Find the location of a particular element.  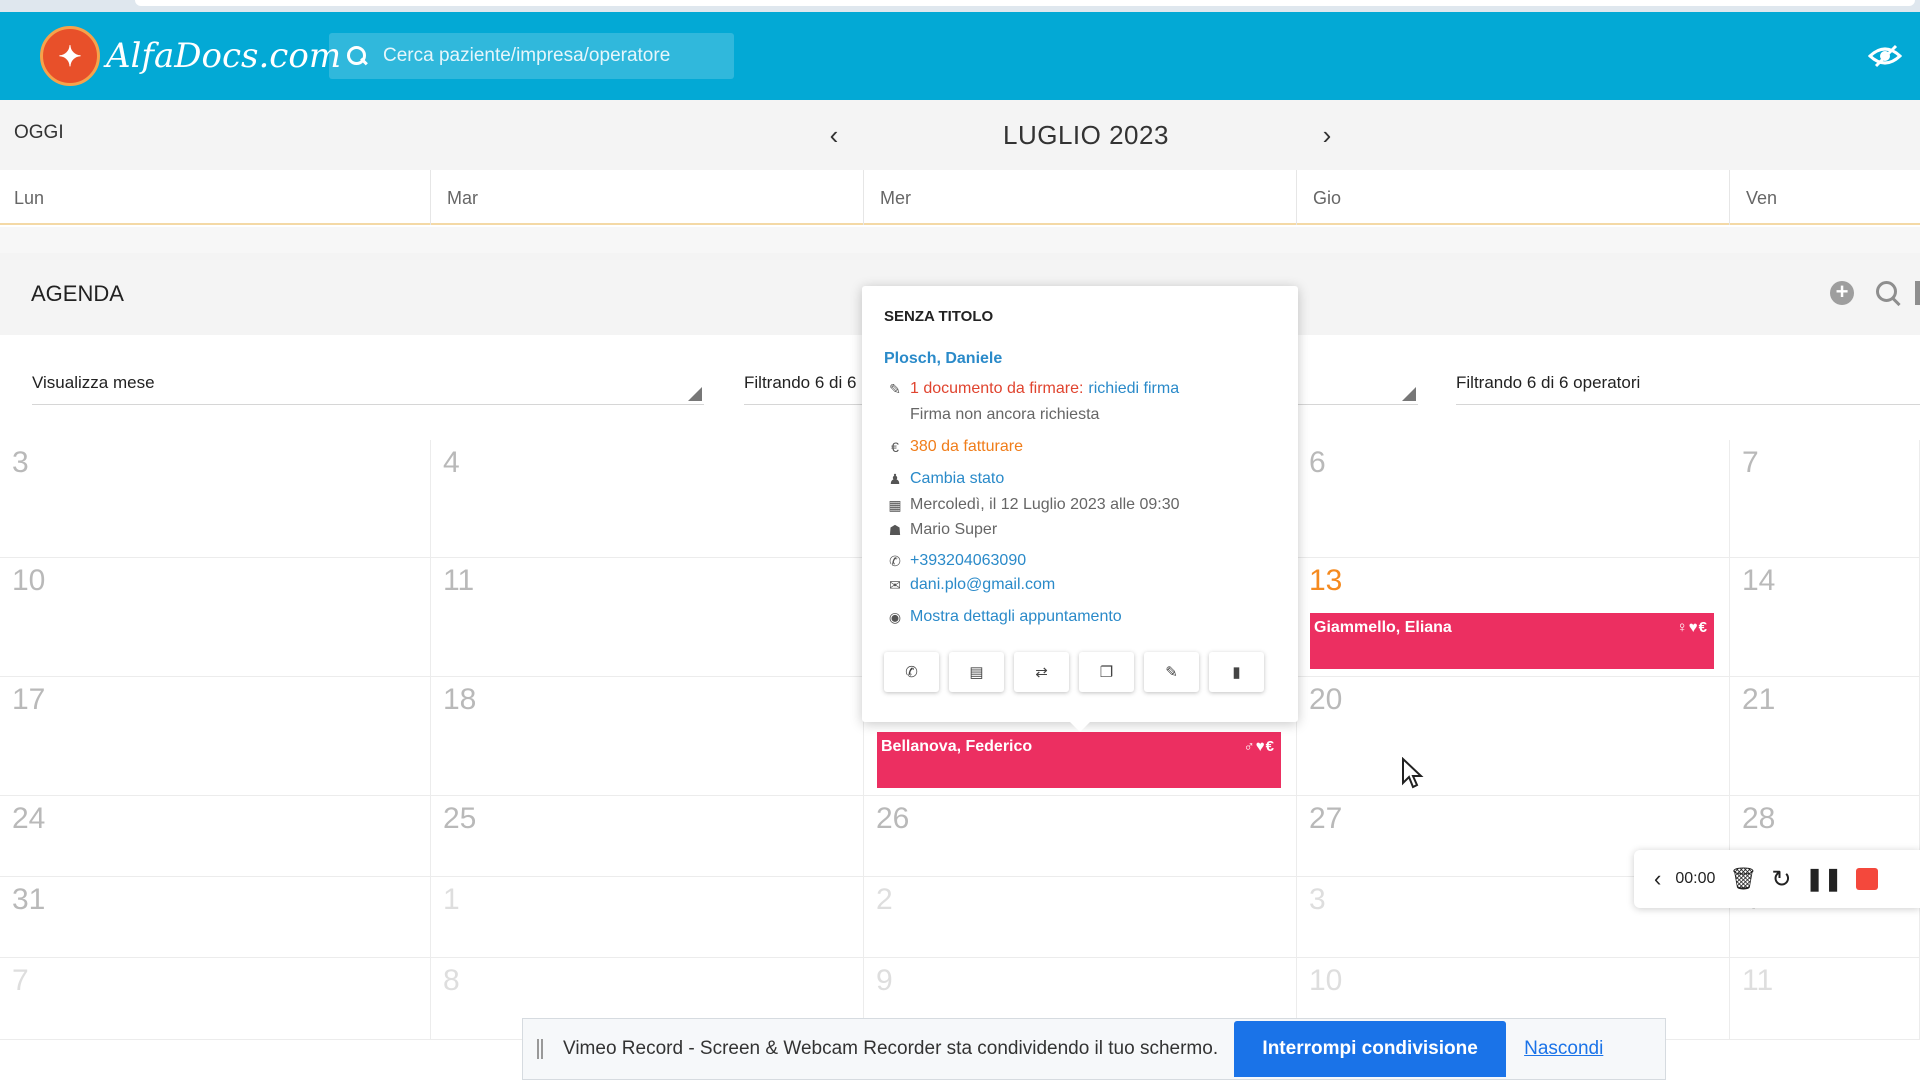

weekday-fri: Ven is located at coordinates (1762, 198).